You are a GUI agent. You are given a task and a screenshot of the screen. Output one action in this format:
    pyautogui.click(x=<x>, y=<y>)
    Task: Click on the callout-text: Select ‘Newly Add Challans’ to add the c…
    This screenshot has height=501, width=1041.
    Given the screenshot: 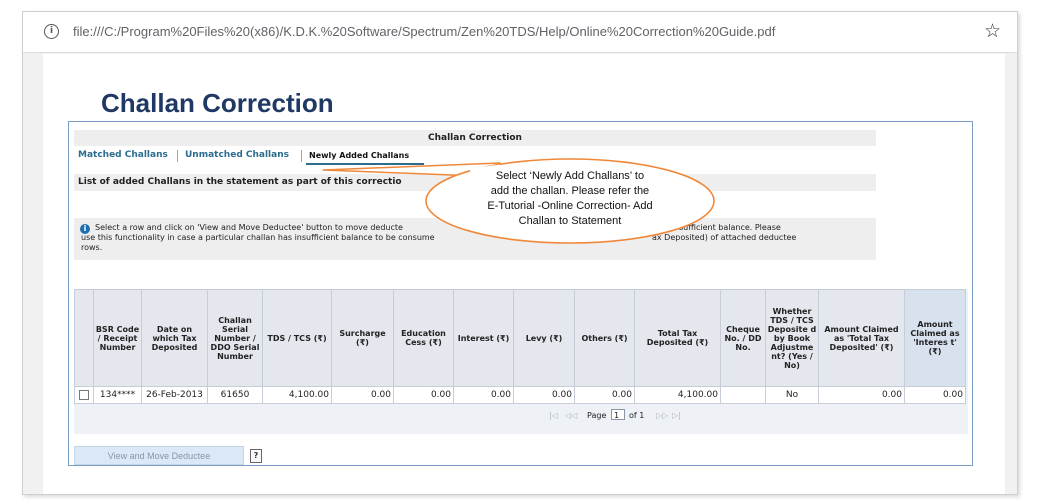 What is the action you would take?
    pyautogui.click(x=570, y=199)
    